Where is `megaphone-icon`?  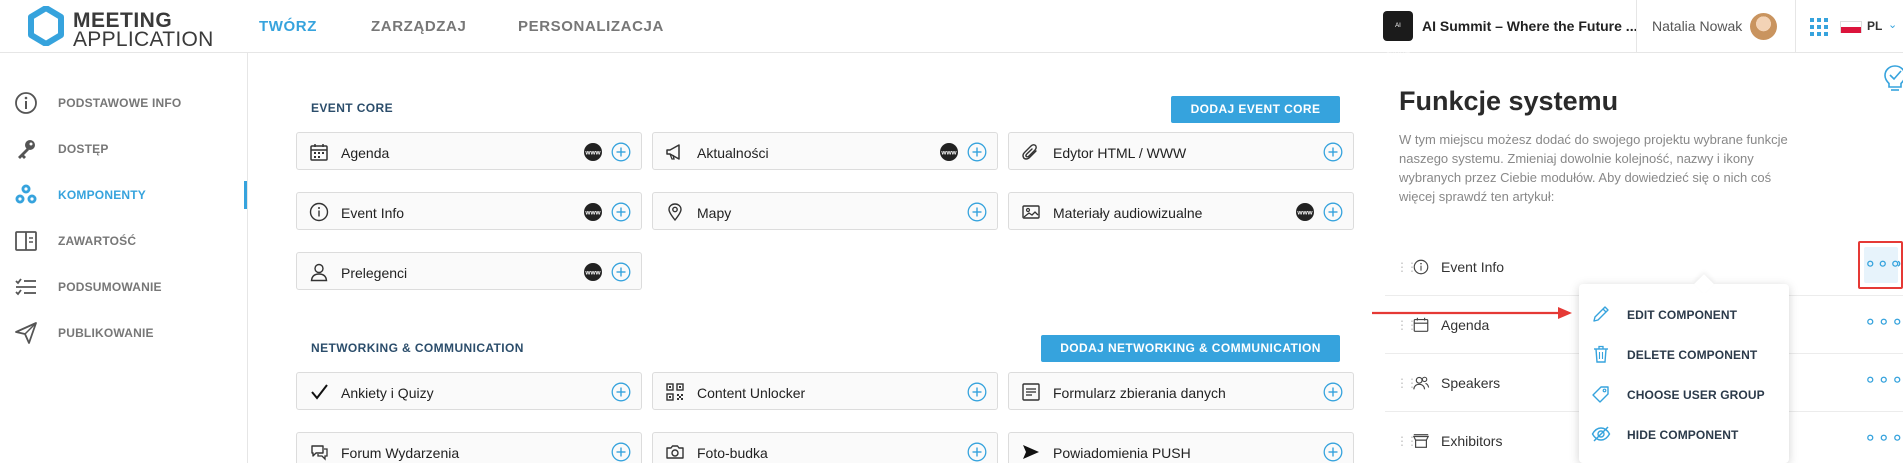
megaphone-icon is located at coordinates (673, 152).